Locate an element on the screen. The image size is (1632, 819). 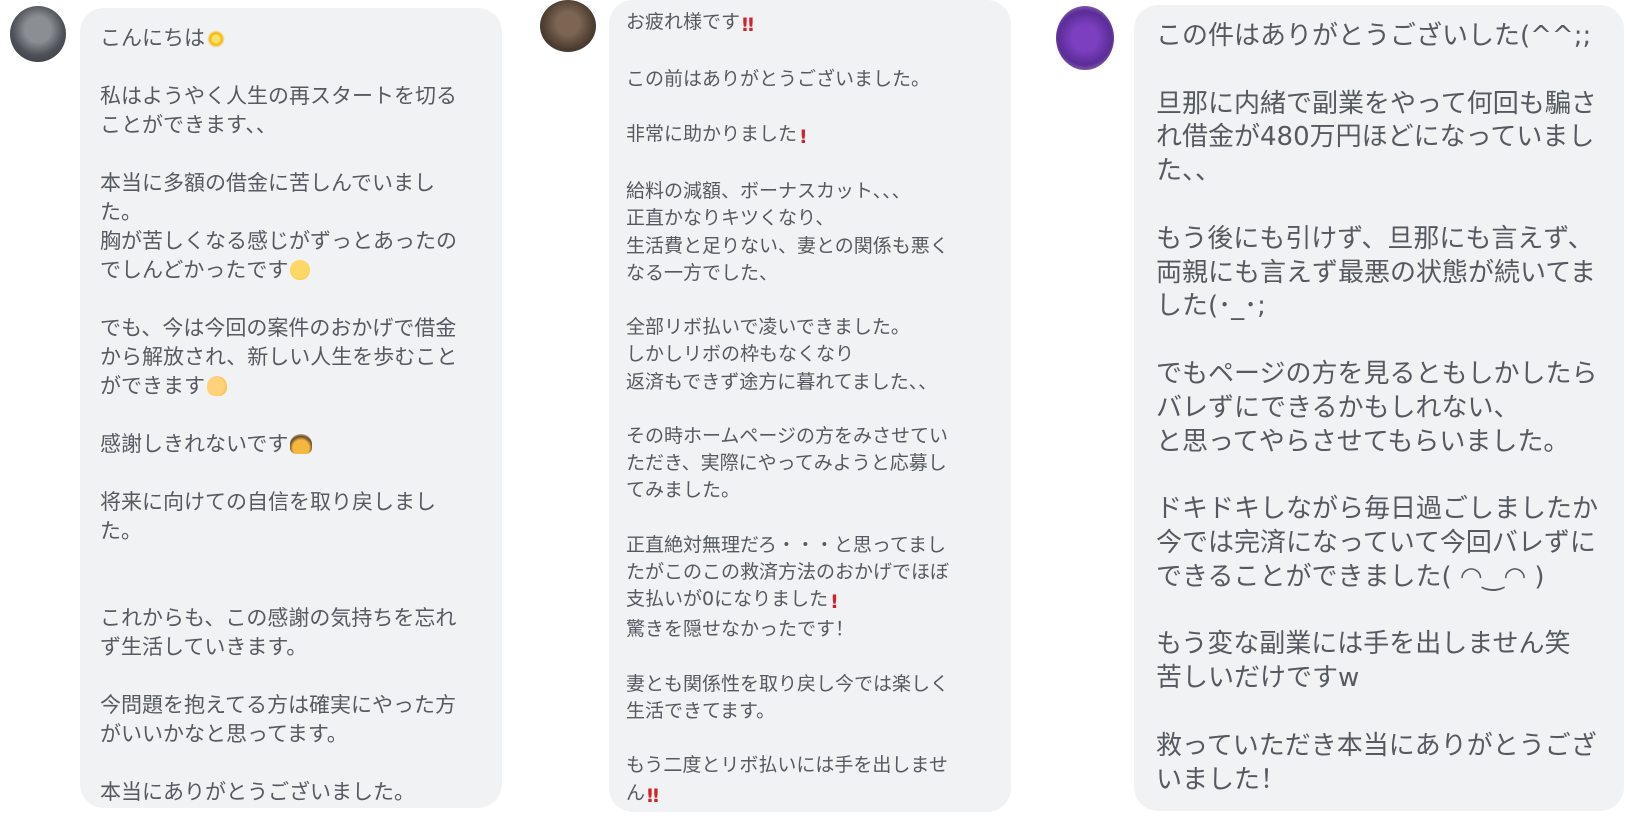
message-line: でもページの方を見るともしかしたら is located at coordinates (1379, 375).